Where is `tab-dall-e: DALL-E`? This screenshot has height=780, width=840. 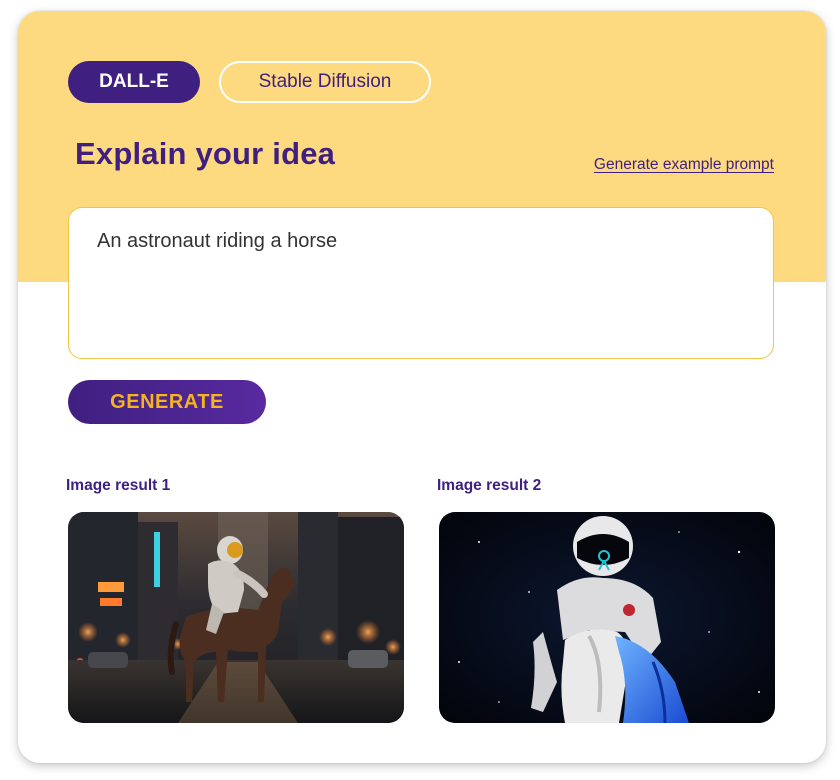 tab-dall-e: DALL-E is located at coordinates (134, 82).